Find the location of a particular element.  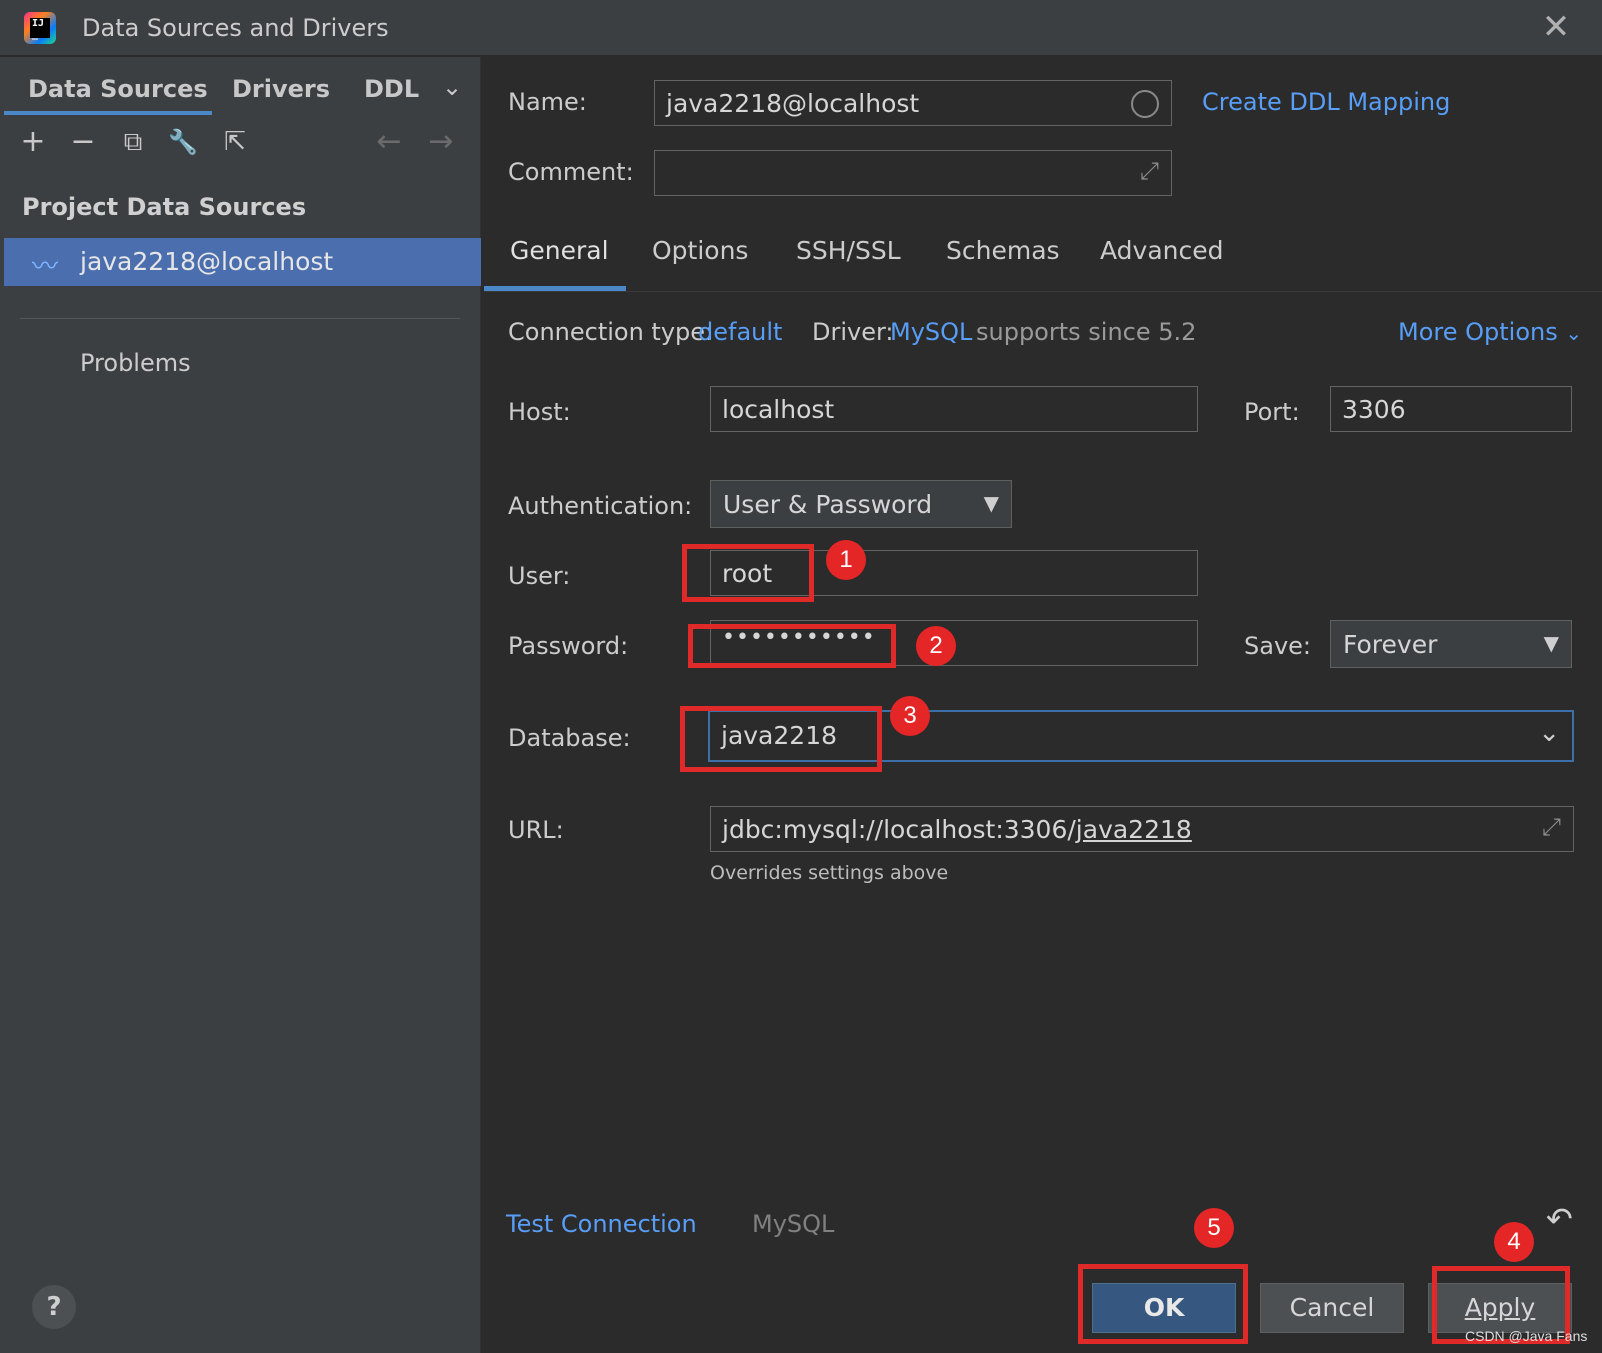

tab-advanced: Advanced is located at coordinates (1162, 250).